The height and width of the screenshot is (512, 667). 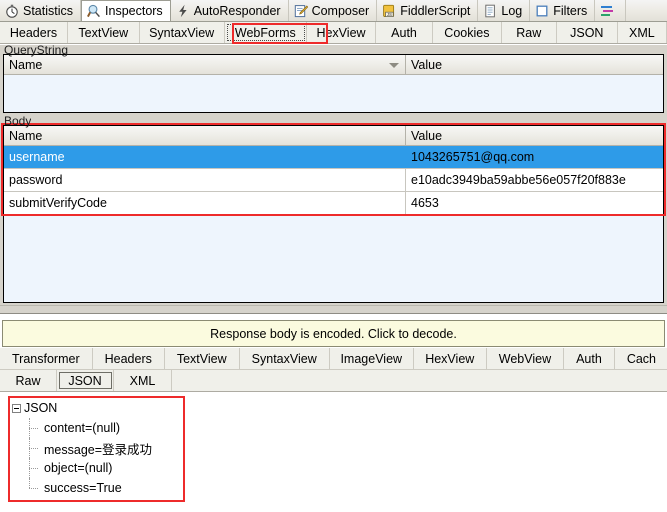 What do you see at coordinates (563, 10) in the screenshot?
I see `main-tab-filters: Filters` at bounding box center [563, 10].